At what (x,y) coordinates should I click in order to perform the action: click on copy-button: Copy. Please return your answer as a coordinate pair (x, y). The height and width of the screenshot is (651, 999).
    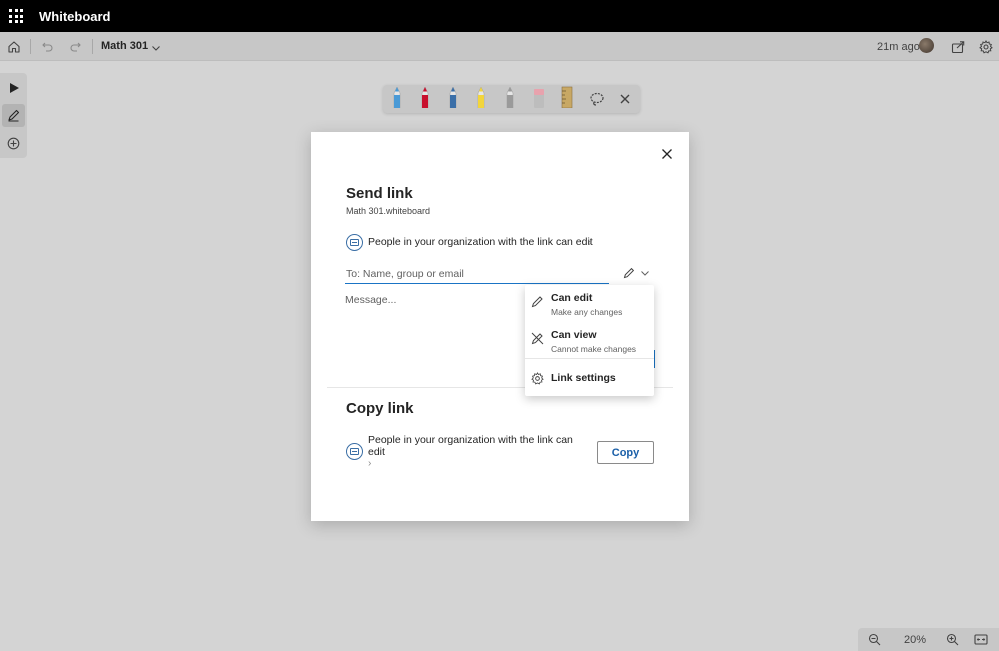
    Looking at the image, I should click on (625, 452).